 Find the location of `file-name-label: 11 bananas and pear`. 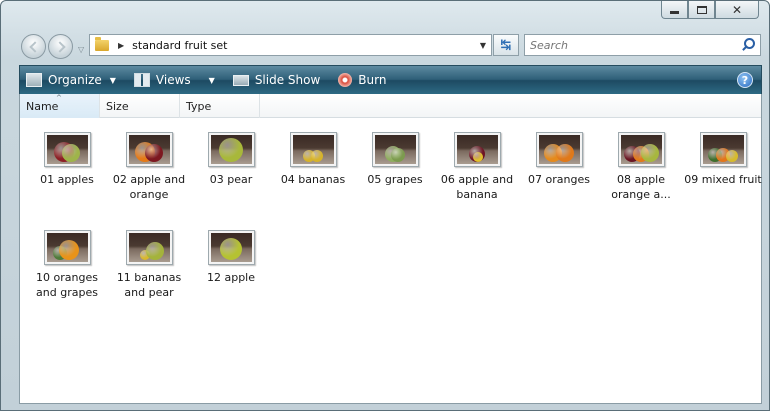

file-name-label: 11 bananas and pear is located at coordinates (149, 285).